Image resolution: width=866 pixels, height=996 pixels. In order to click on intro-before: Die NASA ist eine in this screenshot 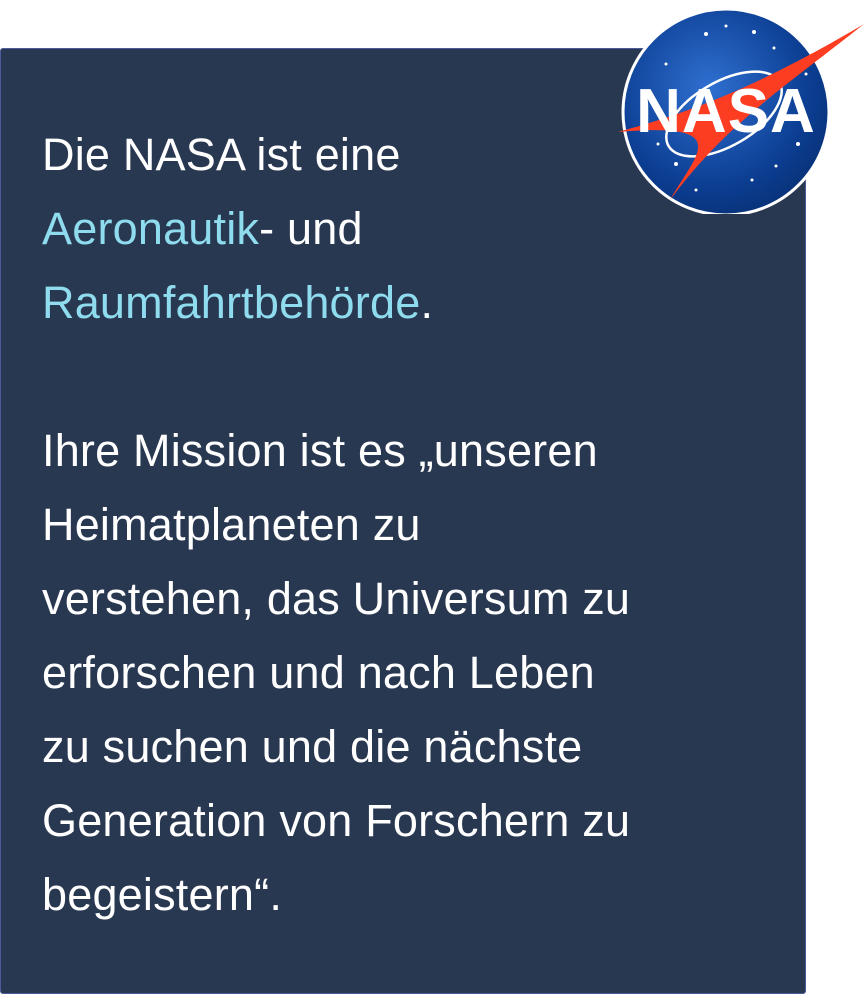, I will do `click(221, 154)`.